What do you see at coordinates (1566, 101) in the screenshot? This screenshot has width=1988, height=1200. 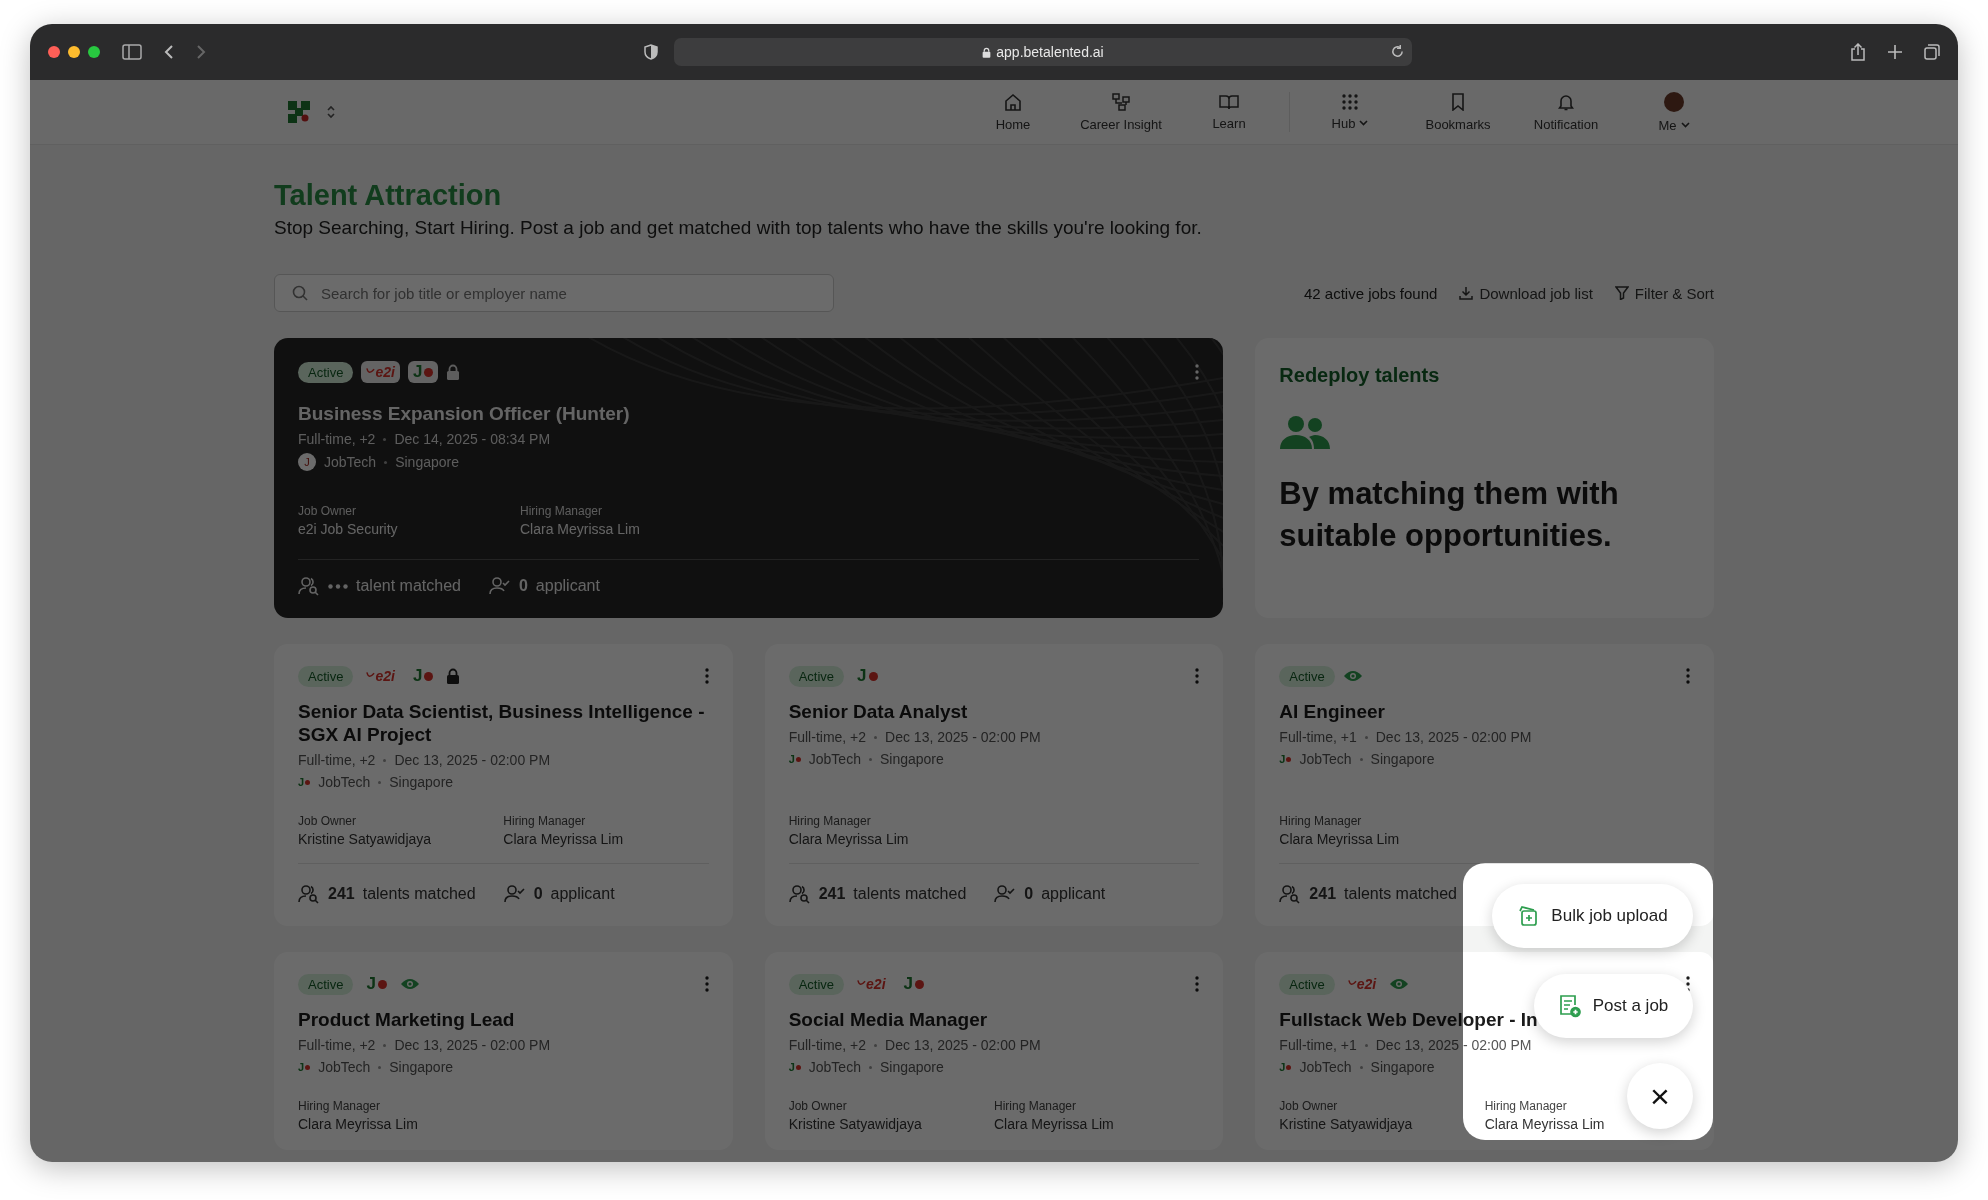 I see `bell-icon` at bounding box center [1566, 101].